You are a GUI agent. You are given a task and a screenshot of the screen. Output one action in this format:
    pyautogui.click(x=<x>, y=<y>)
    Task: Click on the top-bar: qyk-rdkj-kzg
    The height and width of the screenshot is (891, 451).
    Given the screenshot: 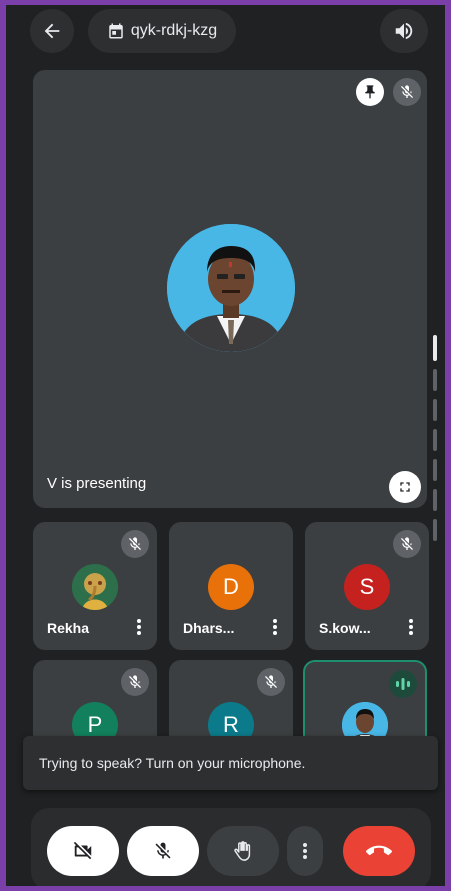 What is the action you would take?
    pyautogui.click(x=225, y=31)
    